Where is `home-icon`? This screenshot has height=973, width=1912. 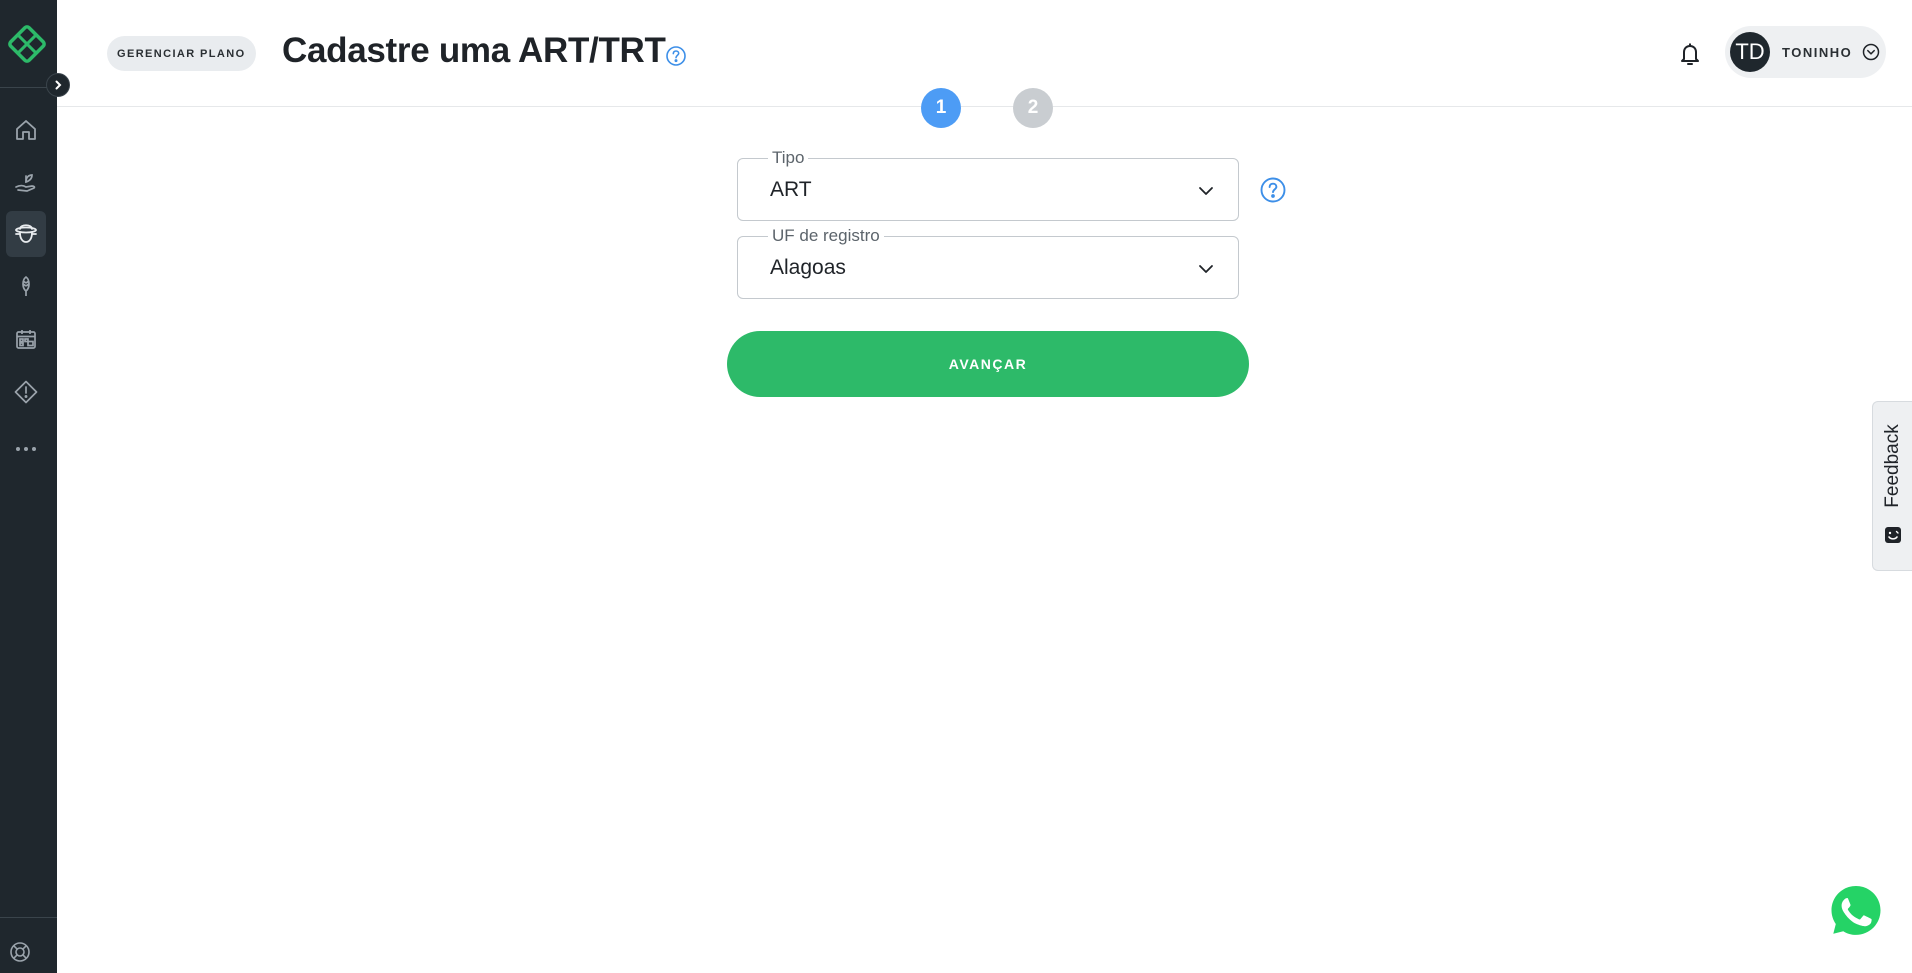 home-icon is located at coordinates (26, 130).